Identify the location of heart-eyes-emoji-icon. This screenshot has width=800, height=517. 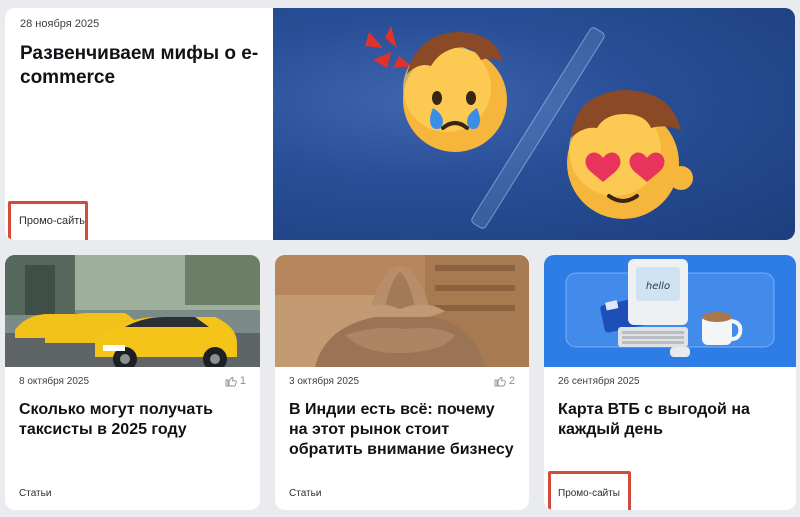
(630, 154).